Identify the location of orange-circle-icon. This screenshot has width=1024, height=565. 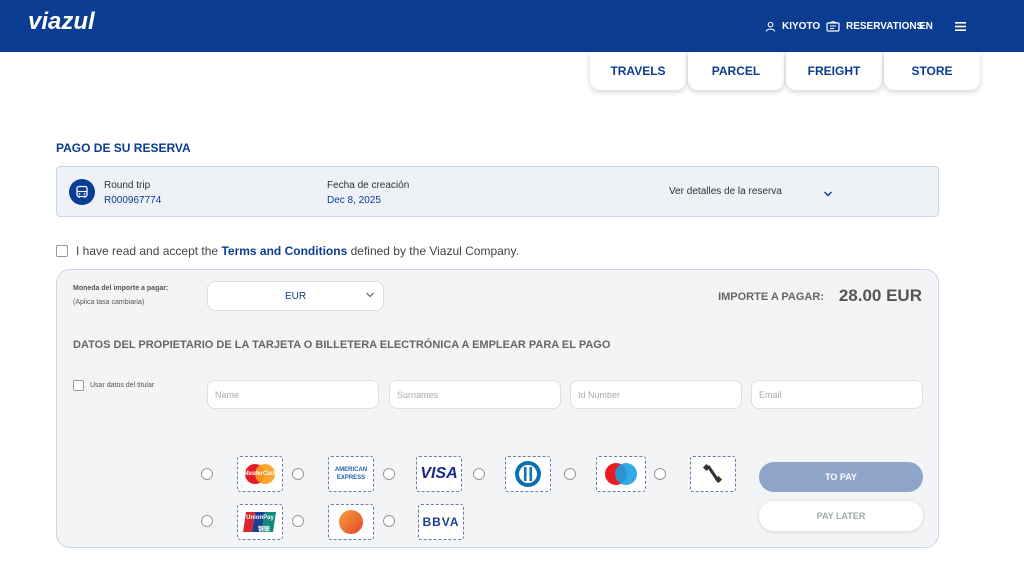
(351, 522).